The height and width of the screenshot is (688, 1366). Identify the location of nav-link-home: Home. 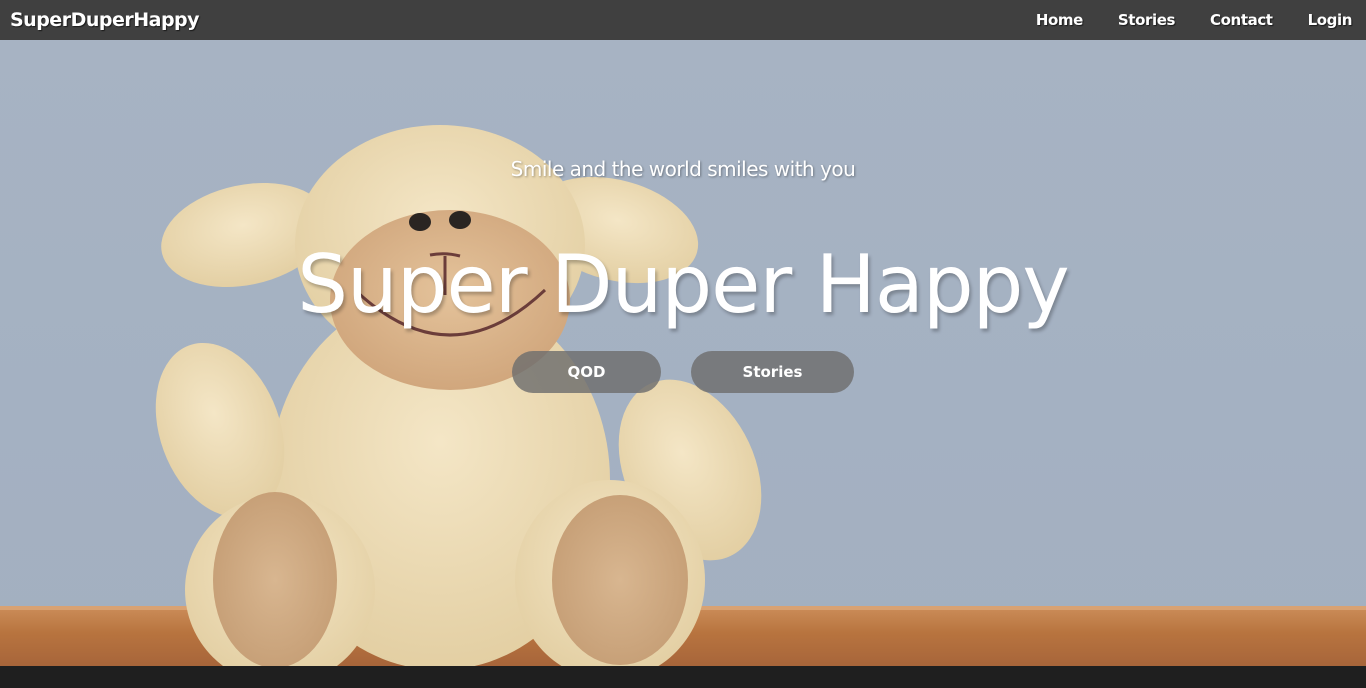
(1059, 20).